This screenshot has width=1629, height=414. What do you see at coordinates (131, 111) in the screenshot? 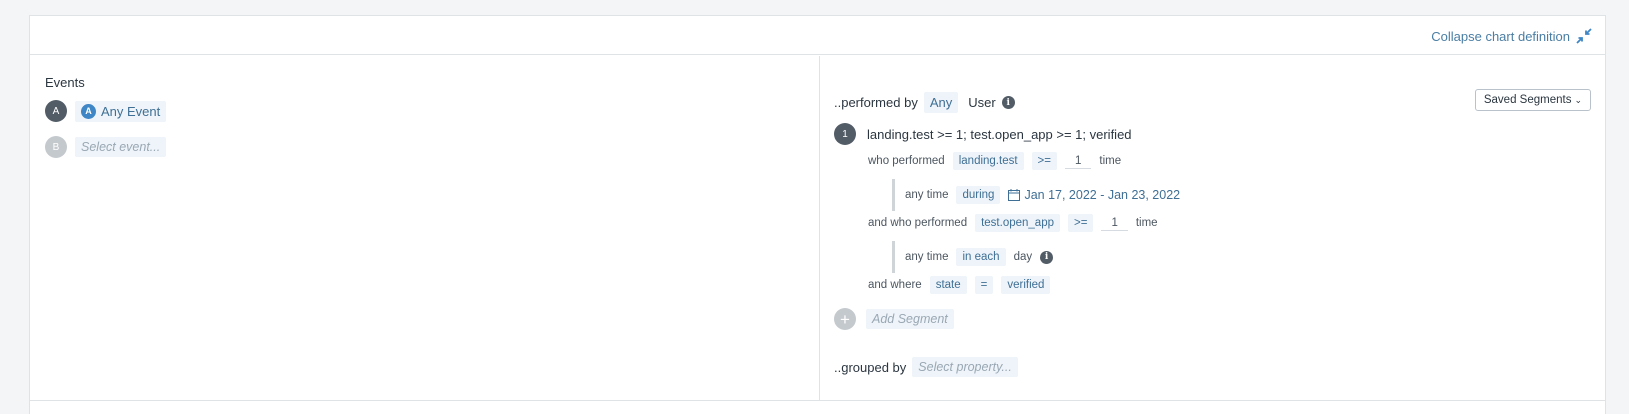
I see `event-label: Any Event` at bounding box center [131, 111].